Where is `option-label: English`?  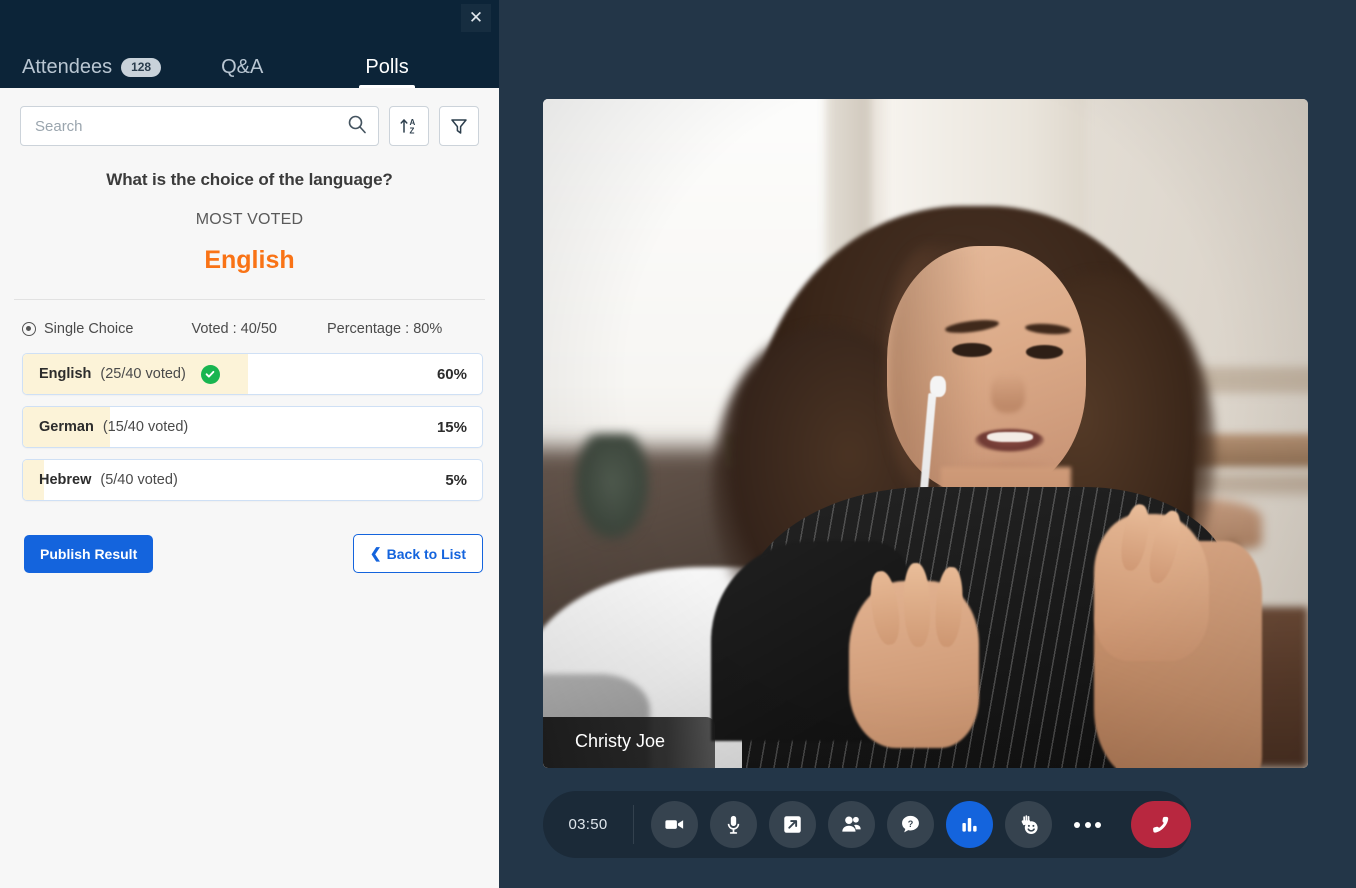
option-label: English is located at coordinates (65, 374).